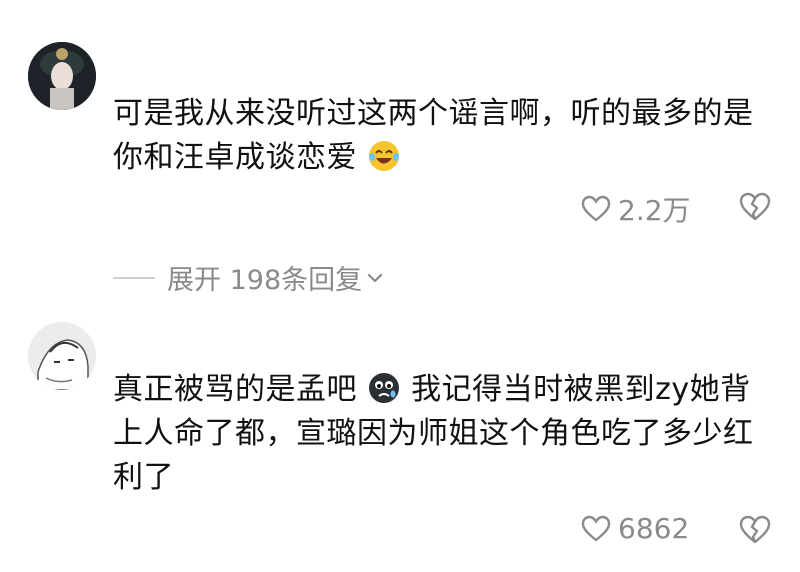 This screenshot has height=572, width=800. What do you see at coordinates (384, 388) in the screenshot?
I see `sad-face-emoji` at bounding box center [384, 388].